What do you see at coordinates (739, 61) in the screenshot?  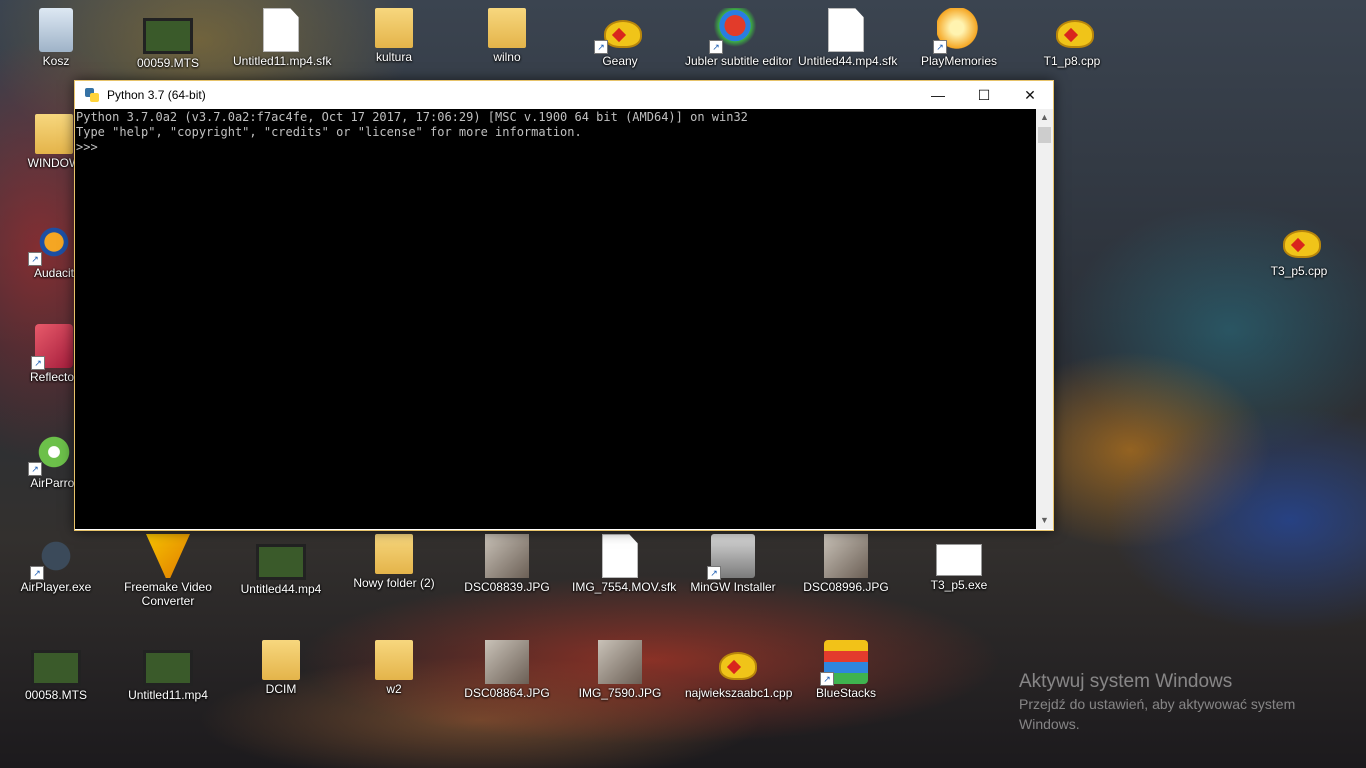 I see `desktop-icon-label: Jubler subtitle editor` at bounding box center [739, 61].